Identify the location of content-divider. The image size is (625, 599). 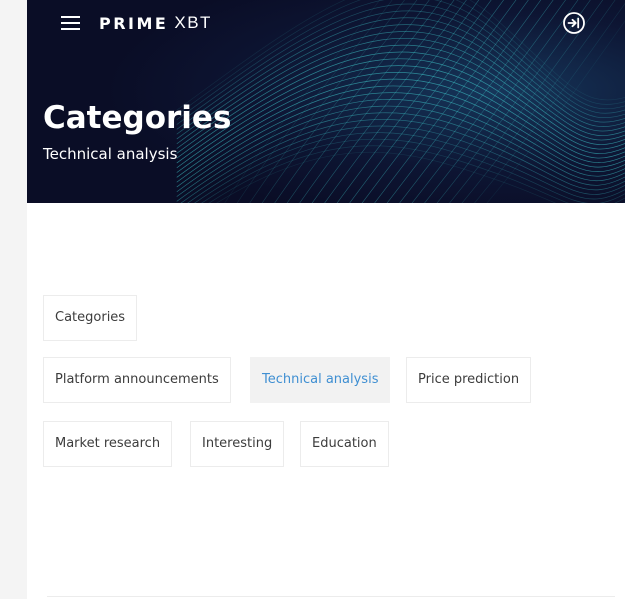
(331, 596).